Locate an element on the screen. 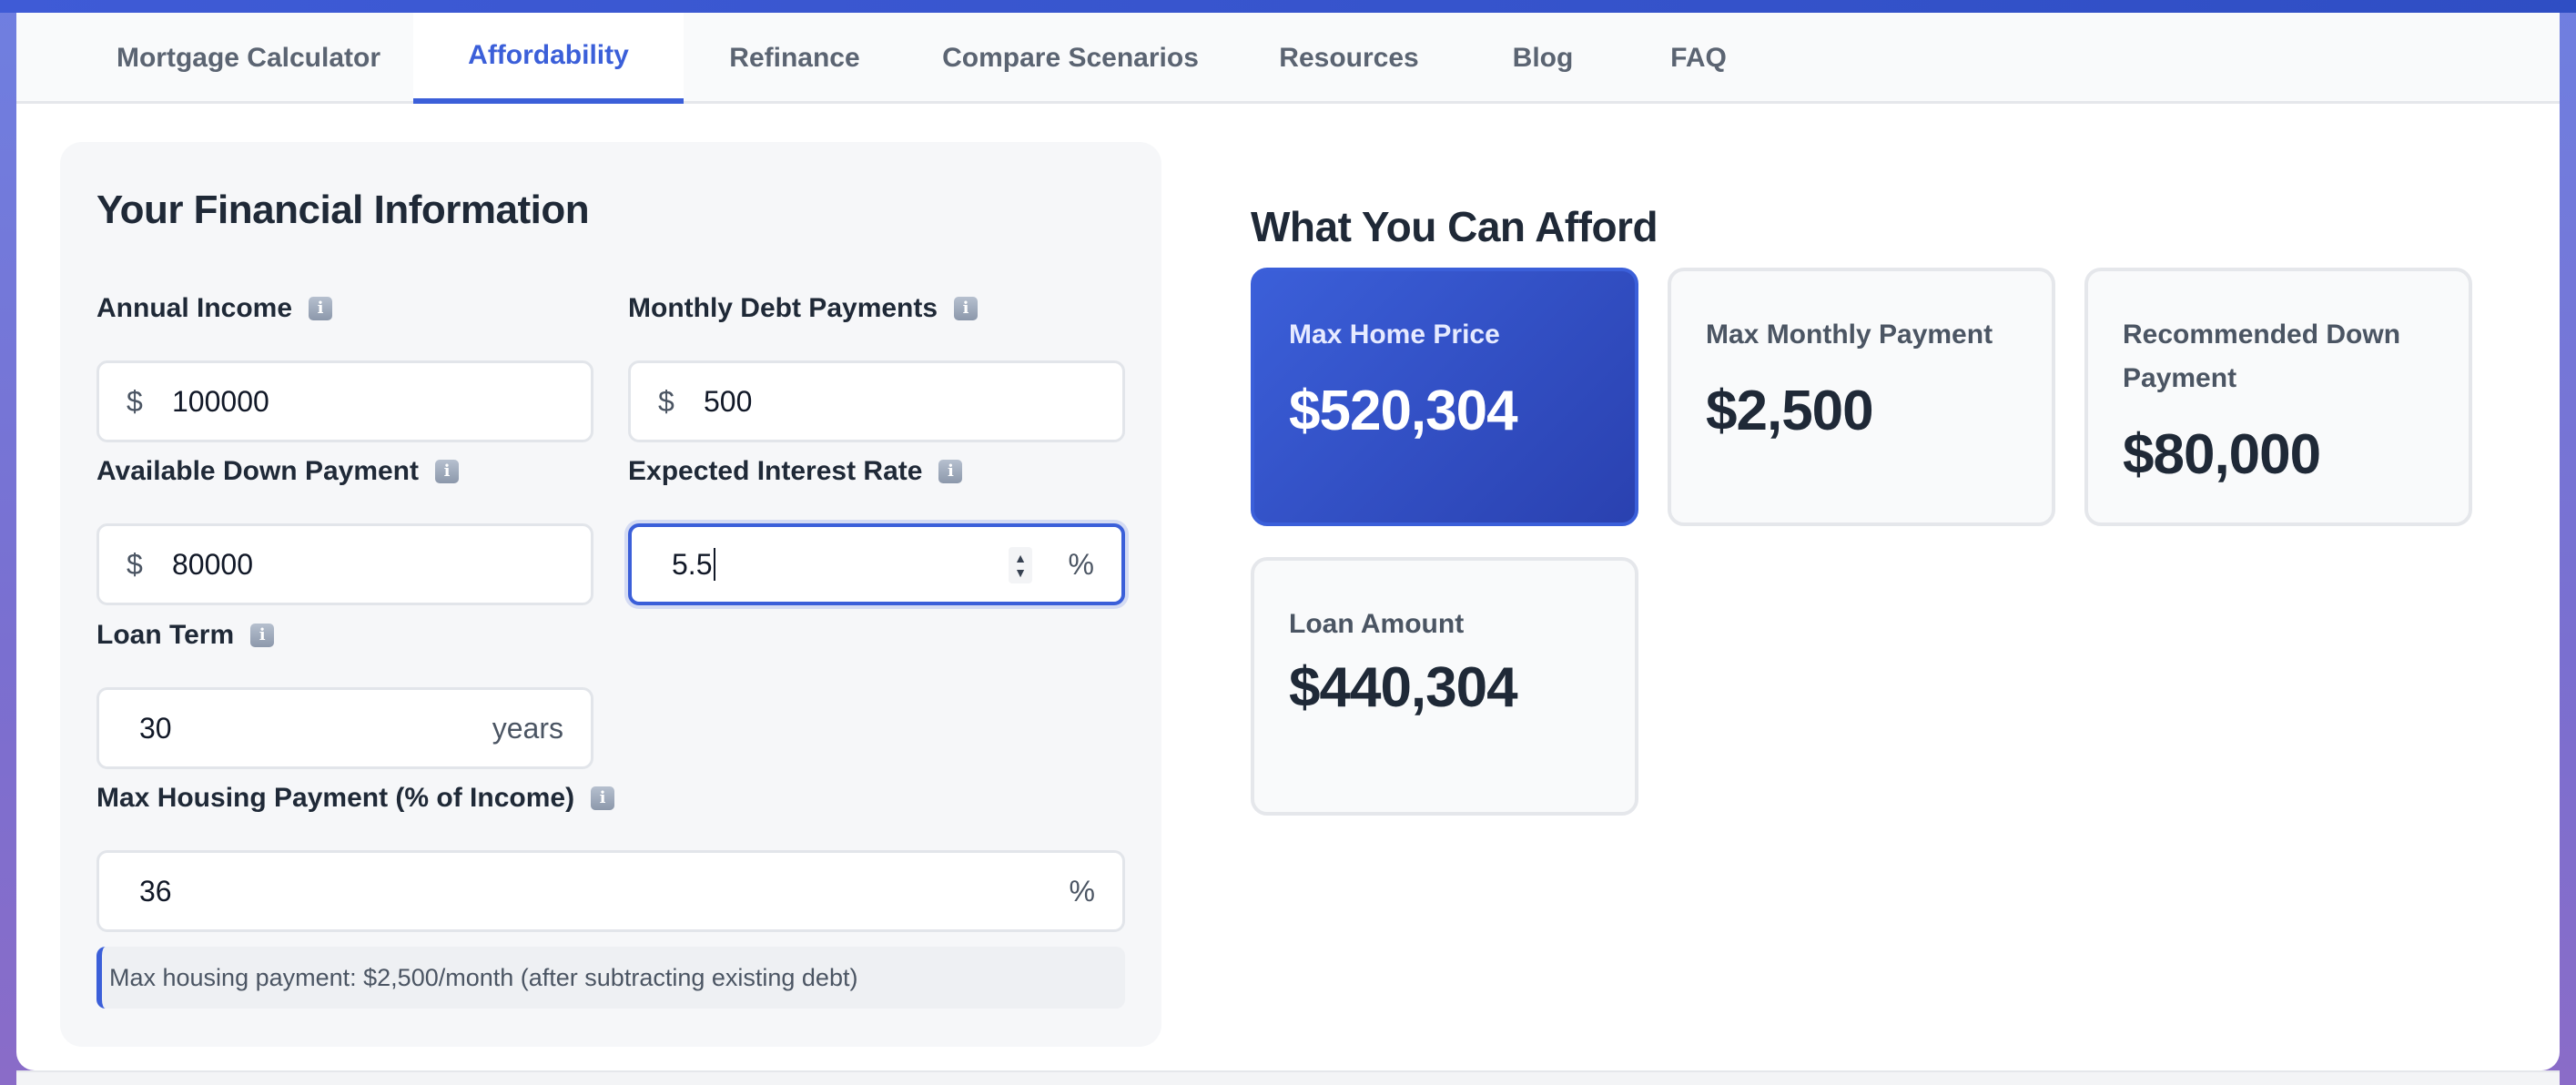  years-suffix: years is located at coordinates (527, 728).